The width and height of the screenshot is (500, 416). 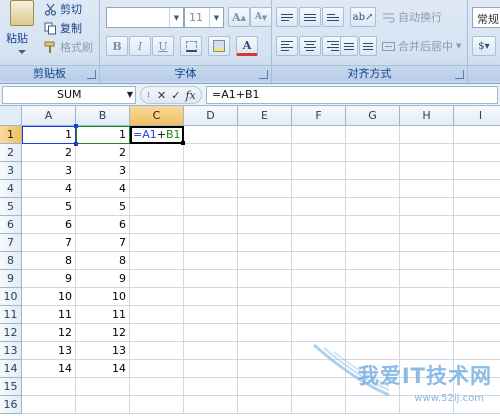 I want to click on column-header-f: F, so click(x=319, y=116).